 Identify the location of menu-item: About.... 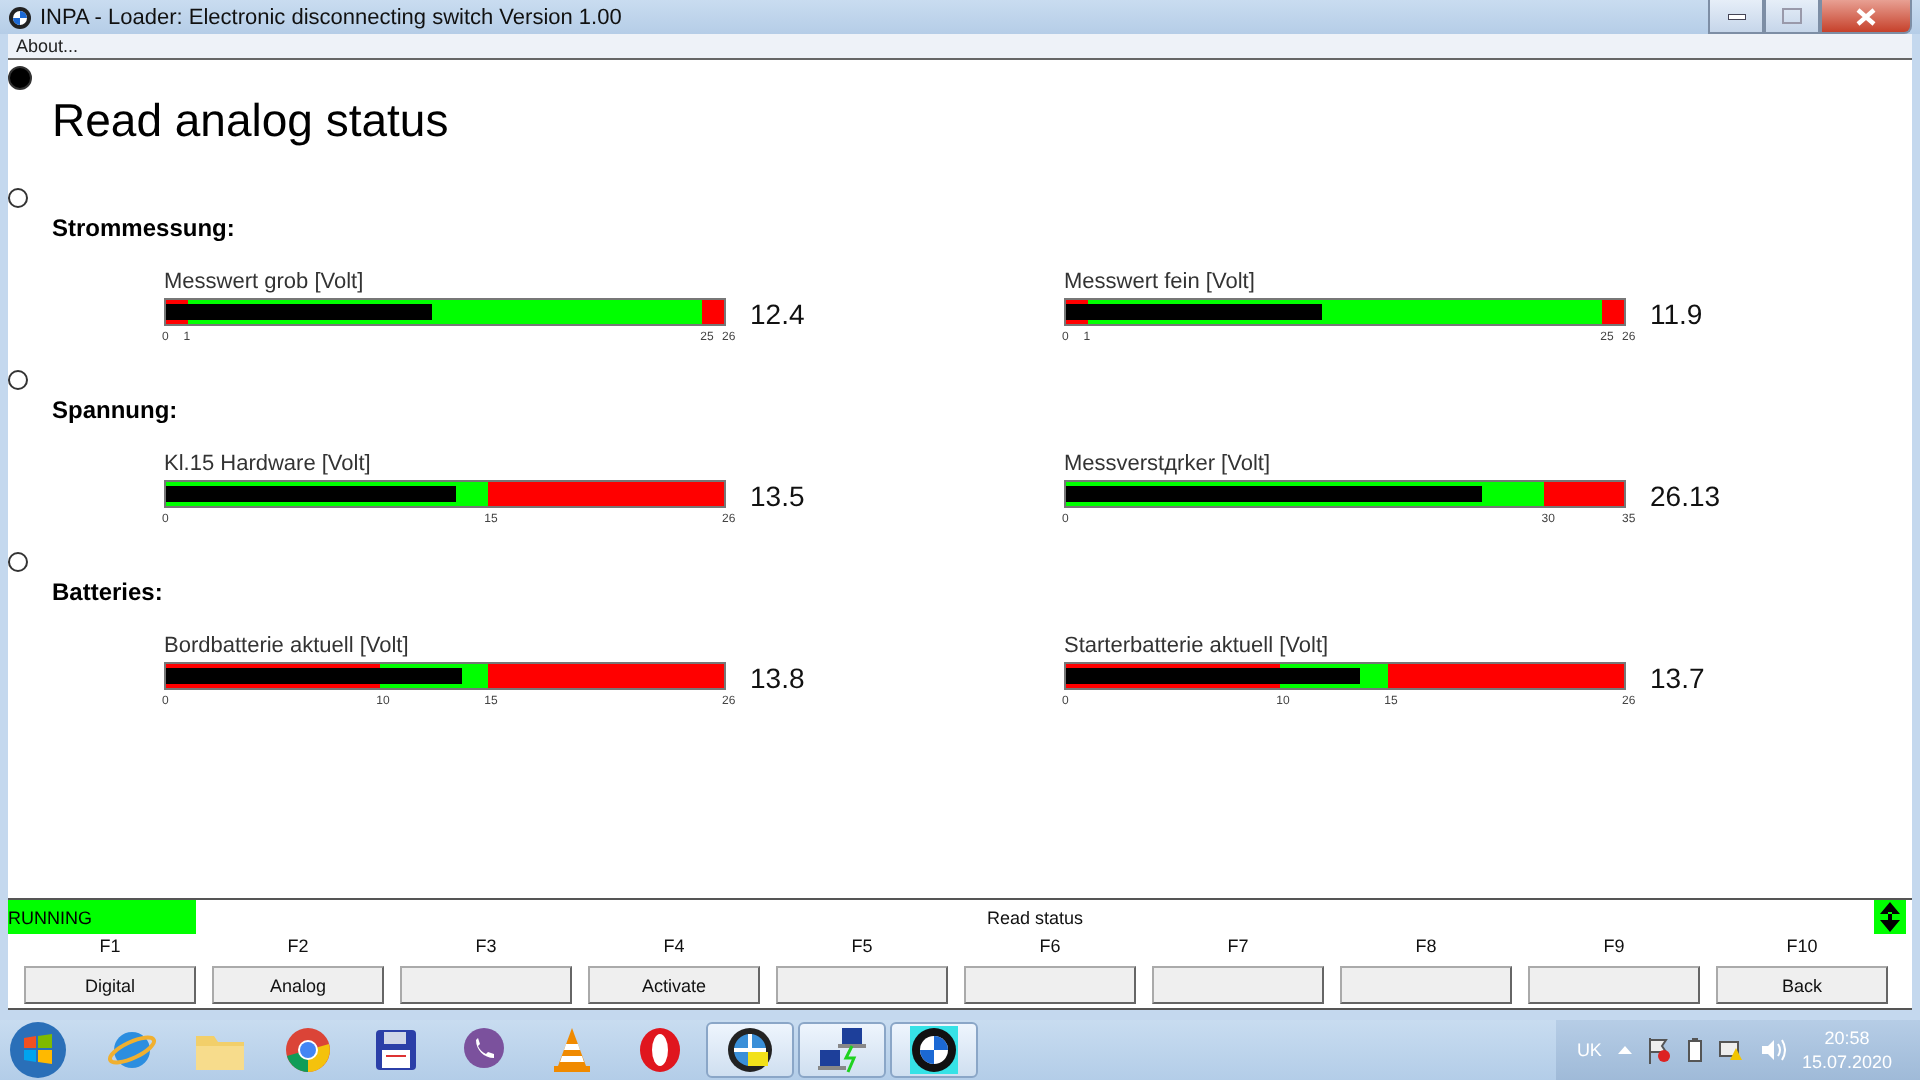
(47, 46).